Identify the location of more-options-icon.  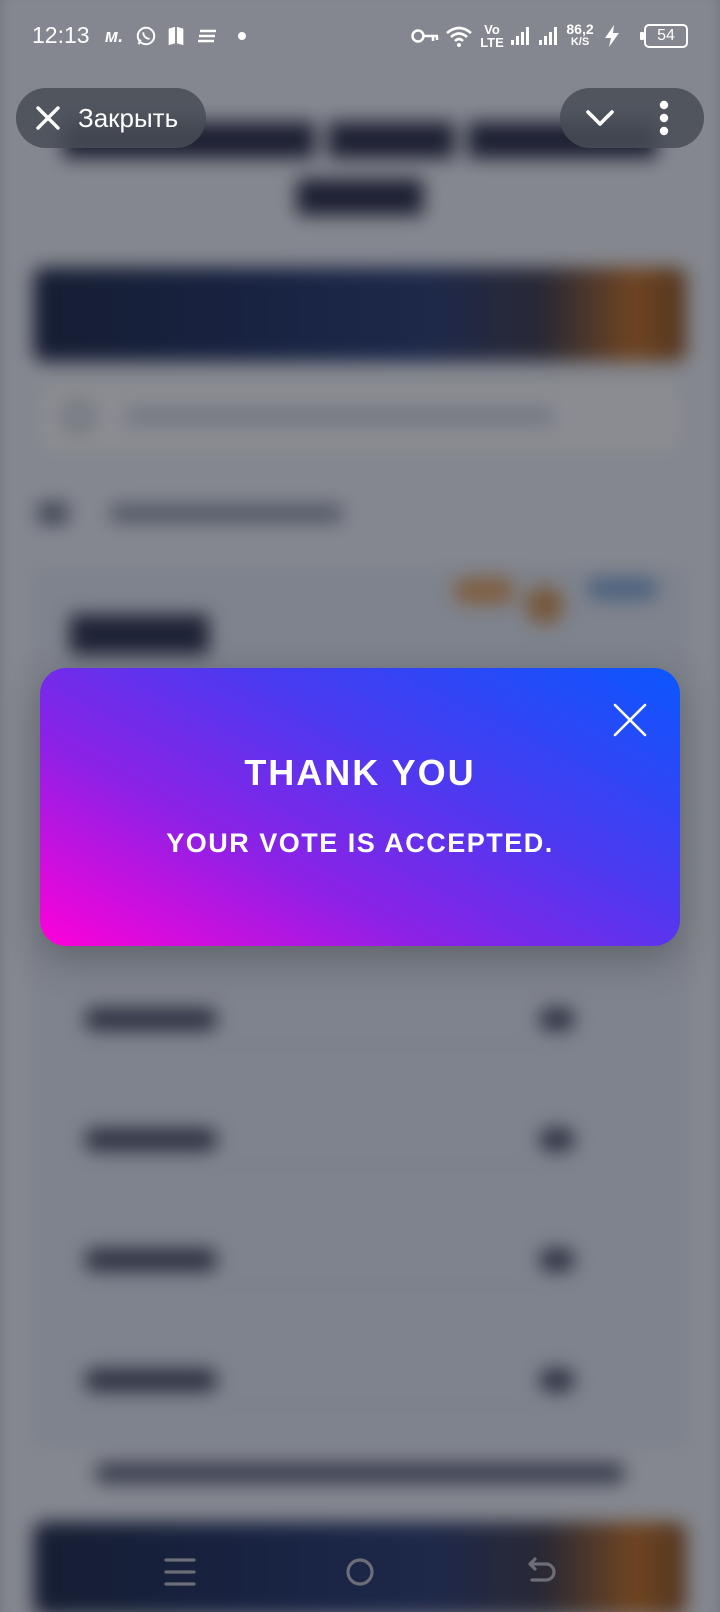
(664, 118).